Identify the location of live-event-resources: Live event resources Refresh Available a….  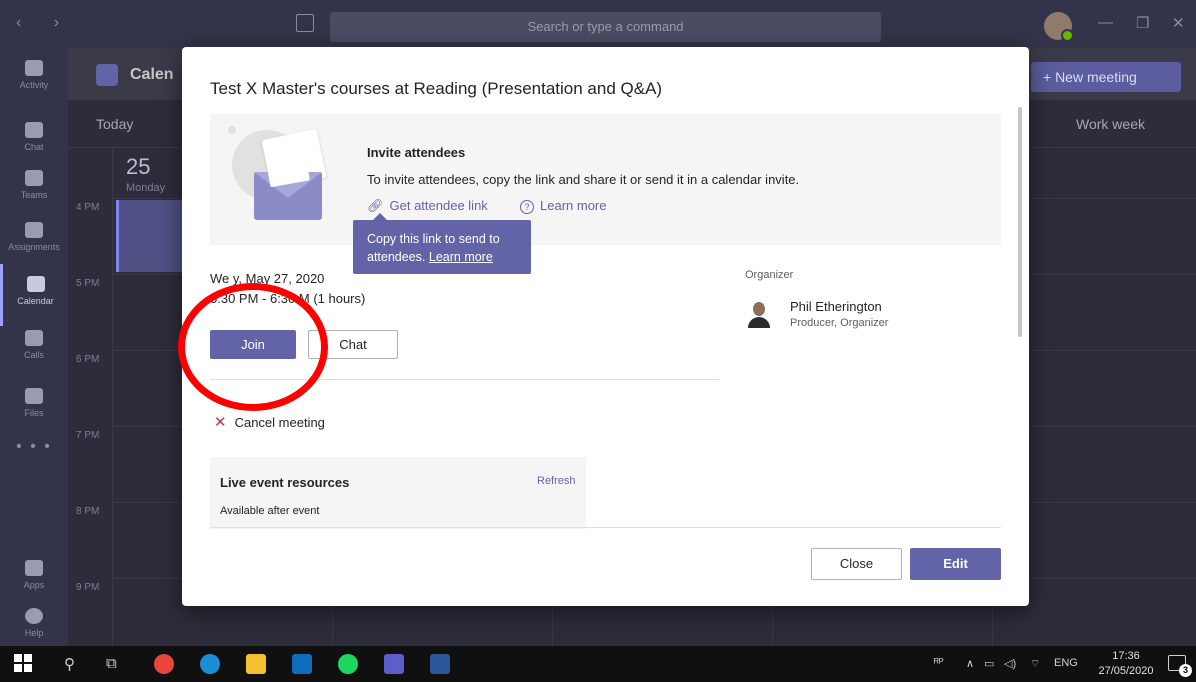
(398, 493).